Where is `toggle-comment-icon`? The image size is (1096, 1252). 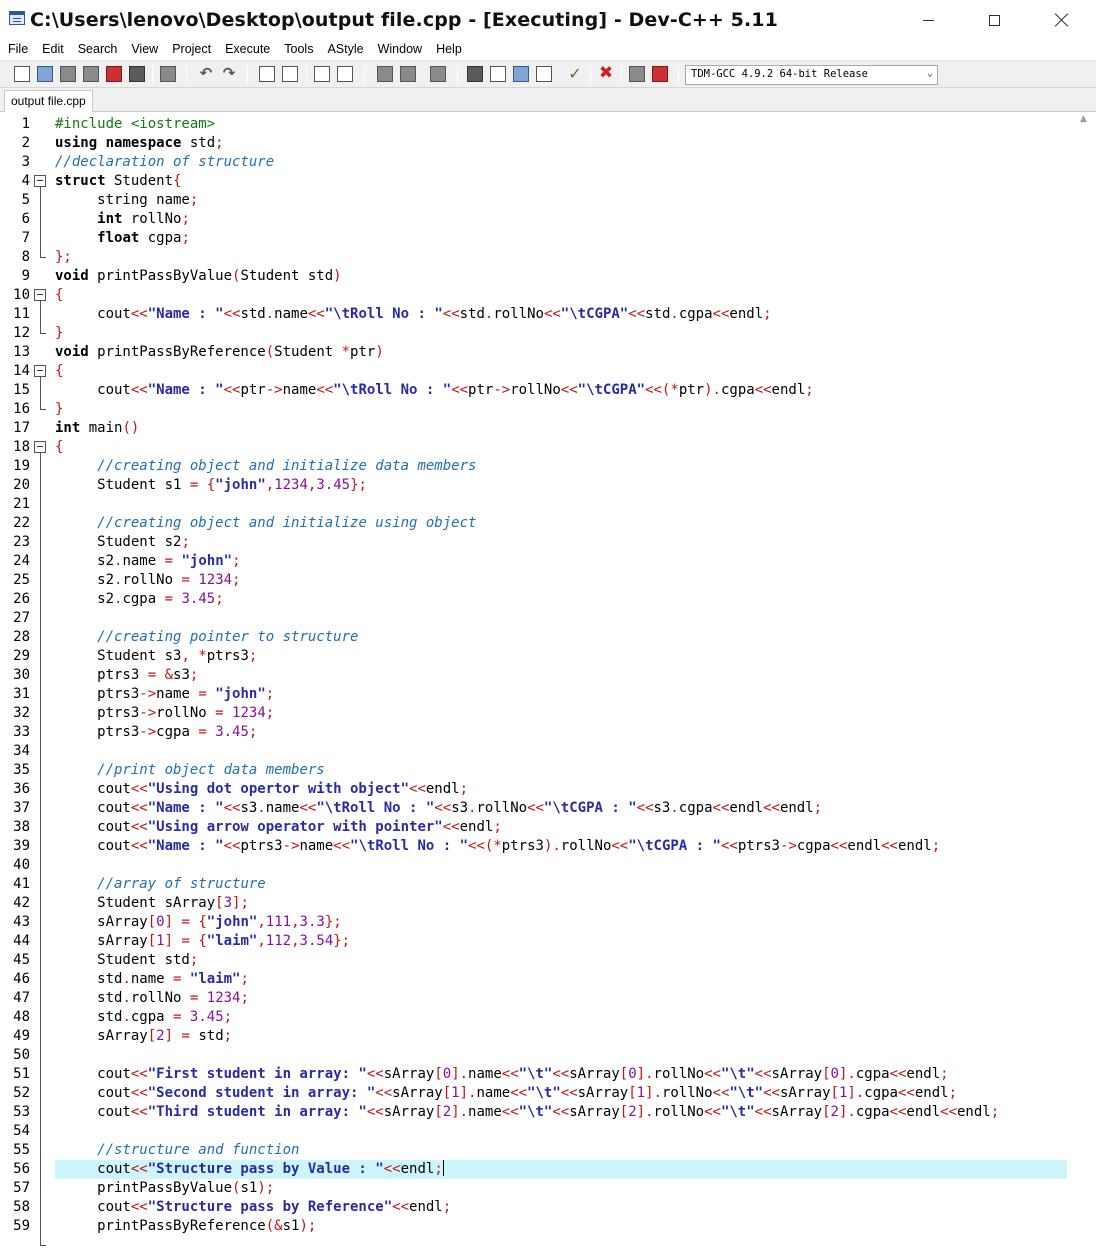
toggle-comment-icon is located at coordinates (438, 74).